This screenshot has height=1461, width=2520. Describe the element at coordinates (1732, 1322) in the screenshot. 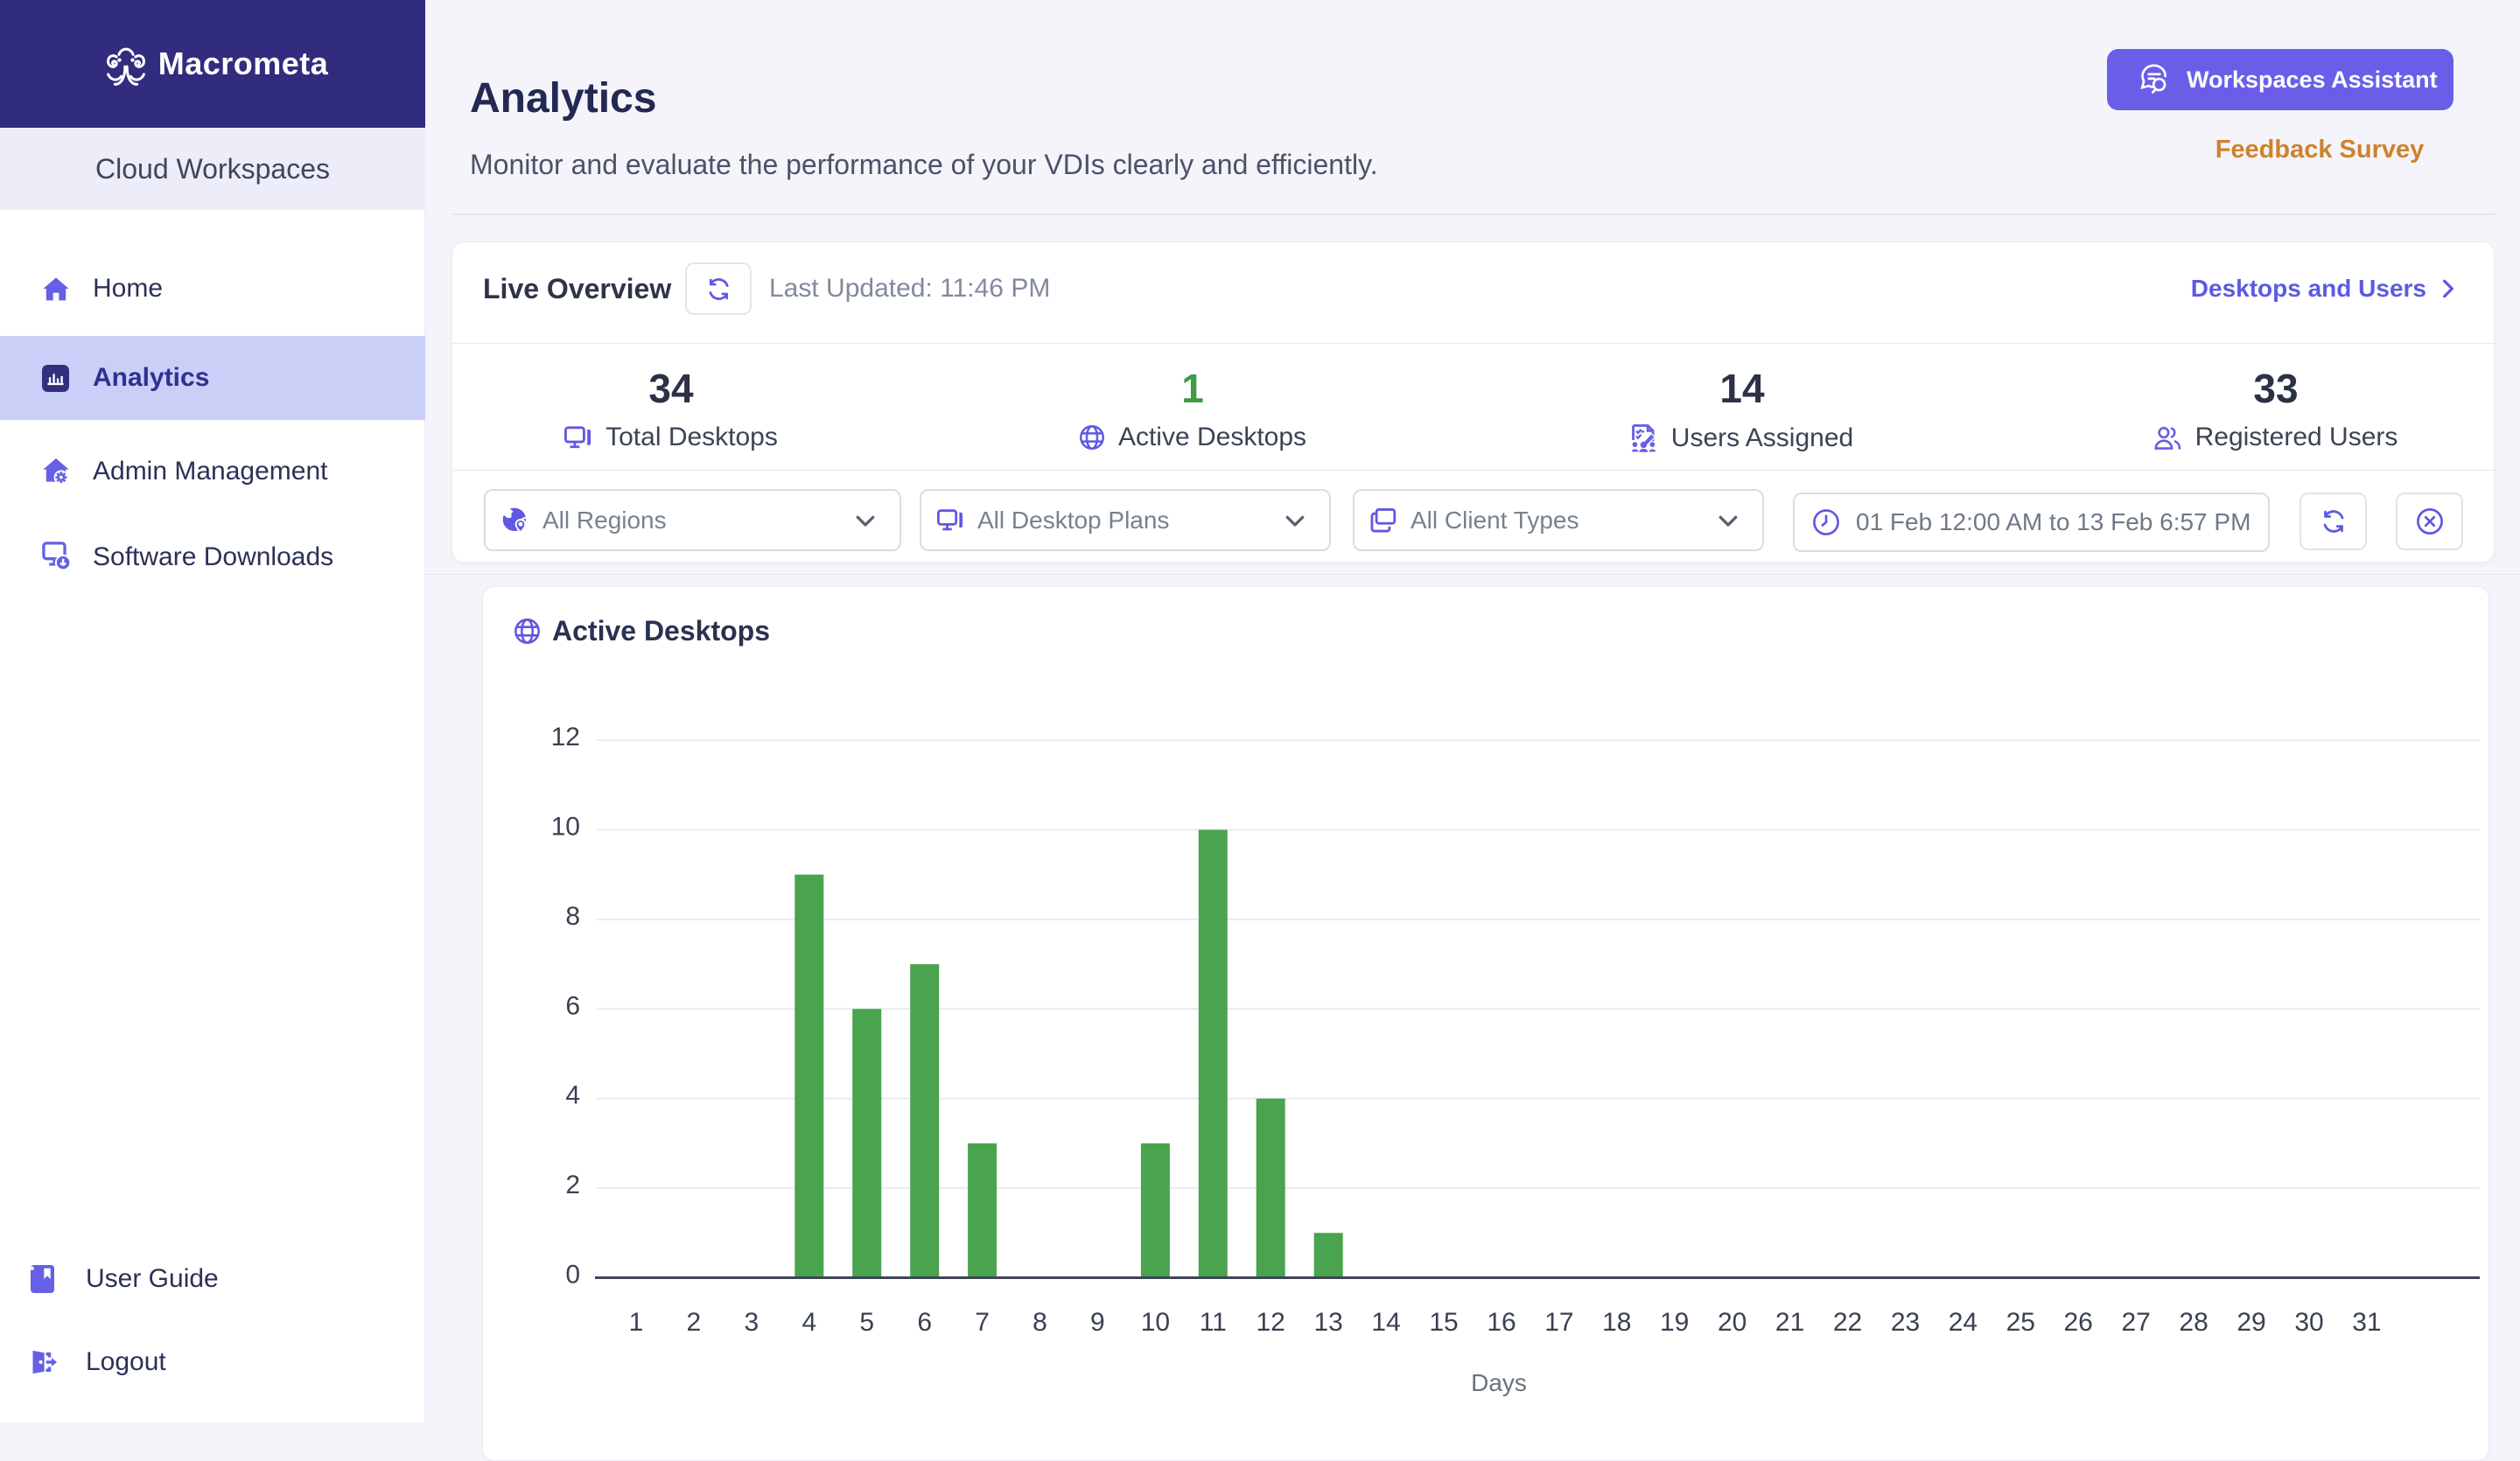

I see `svg-text: 20` at that location.